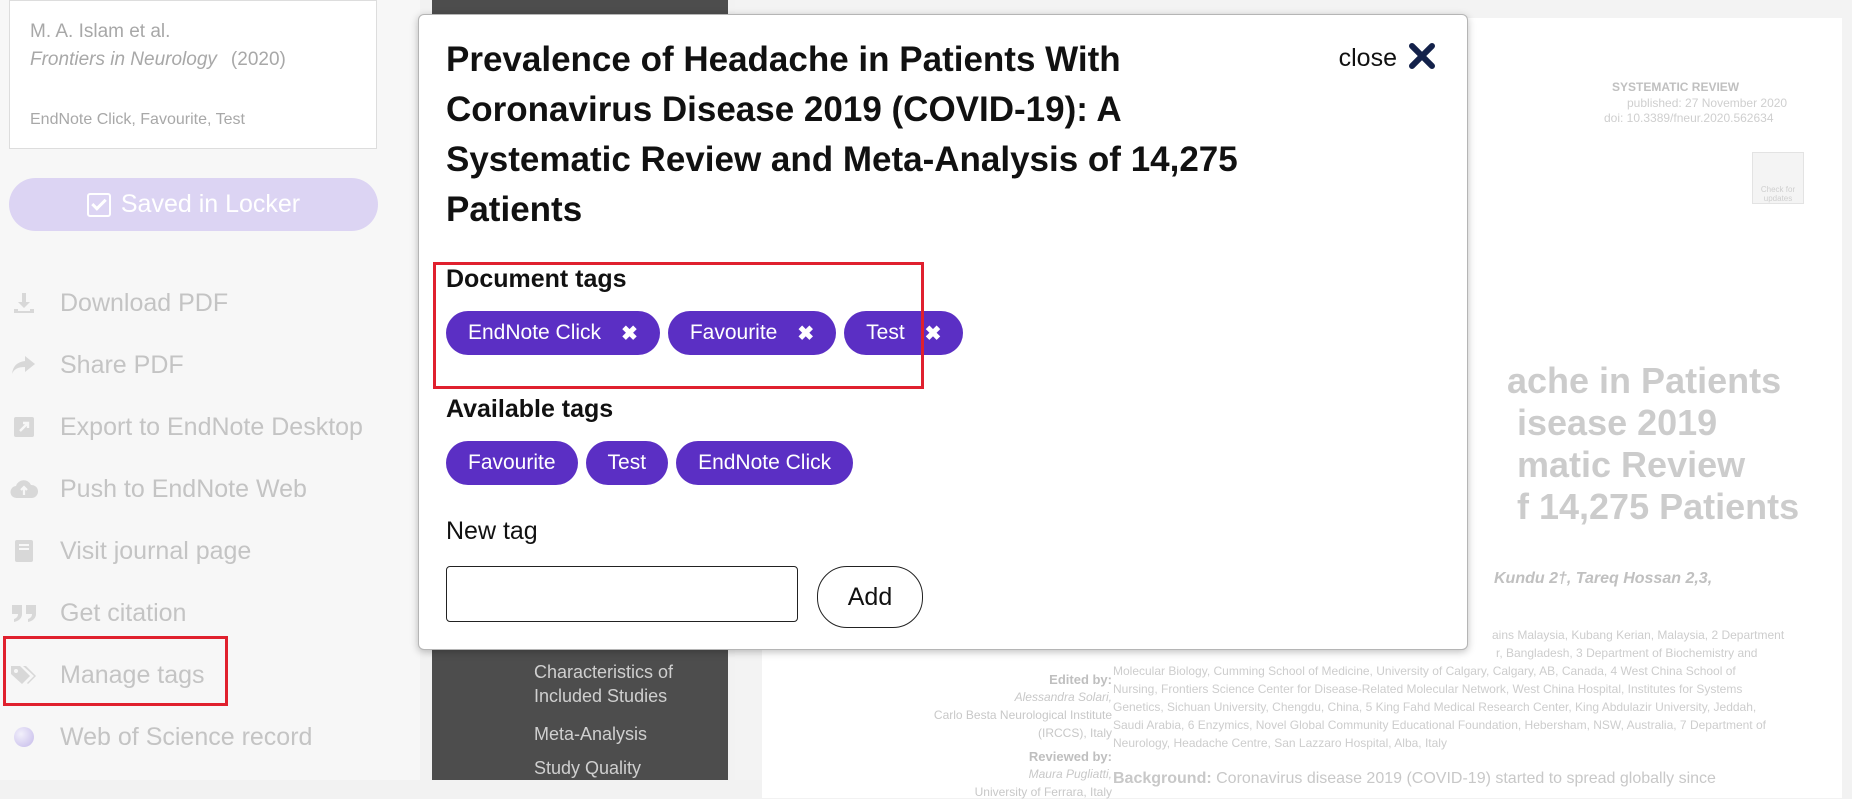  I want to click on checkbox-icon, so click(98, 204).